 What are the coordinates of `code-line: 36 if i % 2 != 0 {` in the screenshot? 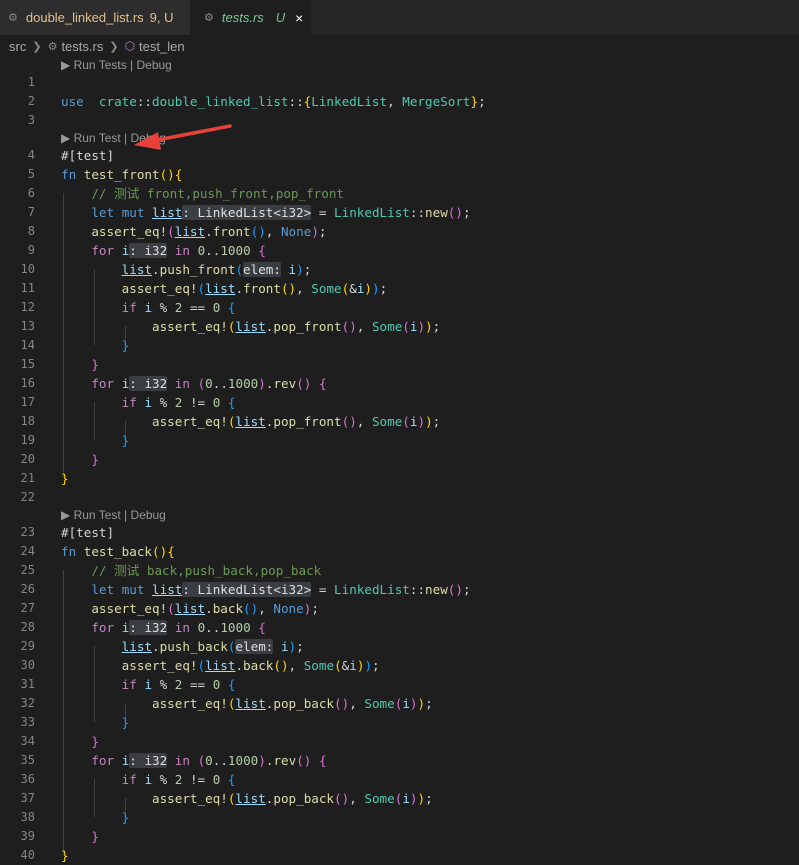 It's located at (399, 779).